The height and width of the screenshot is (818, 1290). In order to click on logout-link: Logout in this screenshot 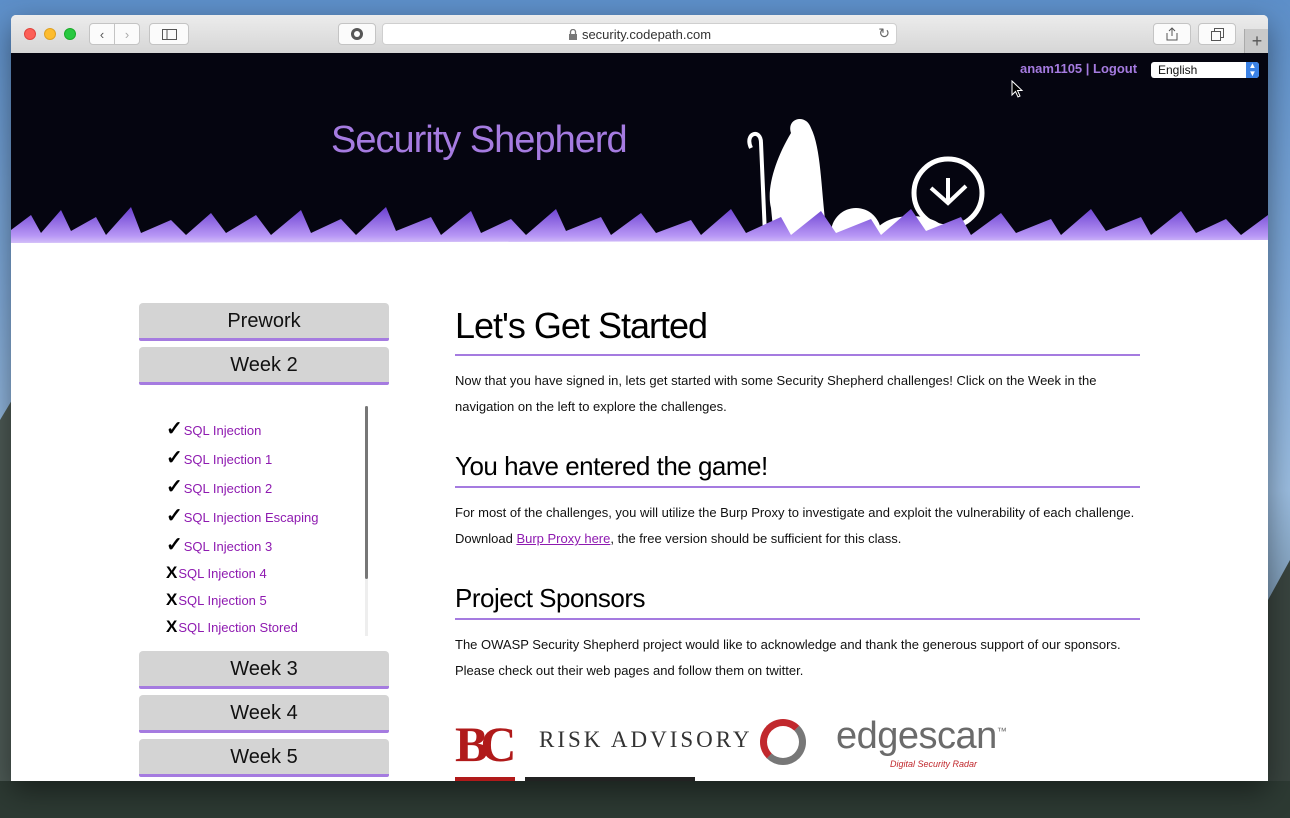, I will do `click(1115, 68)`.